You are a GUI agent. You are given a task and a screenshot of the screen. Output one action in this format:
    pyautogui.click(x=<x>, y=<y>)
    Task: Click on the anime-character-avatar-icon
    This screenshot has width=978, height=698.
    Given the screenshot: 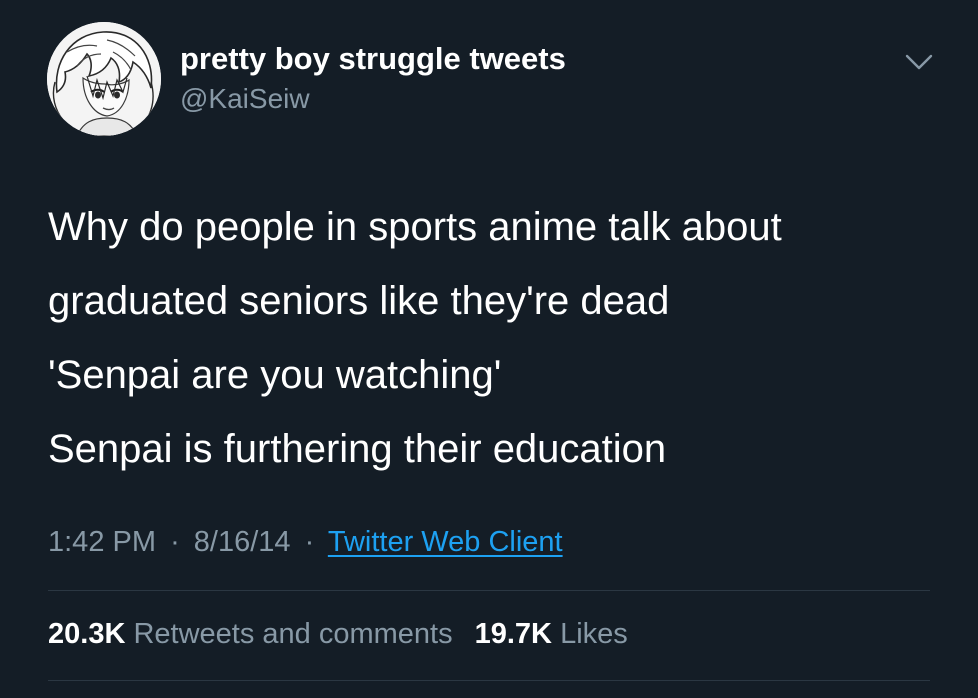 What is the action you would take?
    pyautogui.click(x=104, y=79)
    